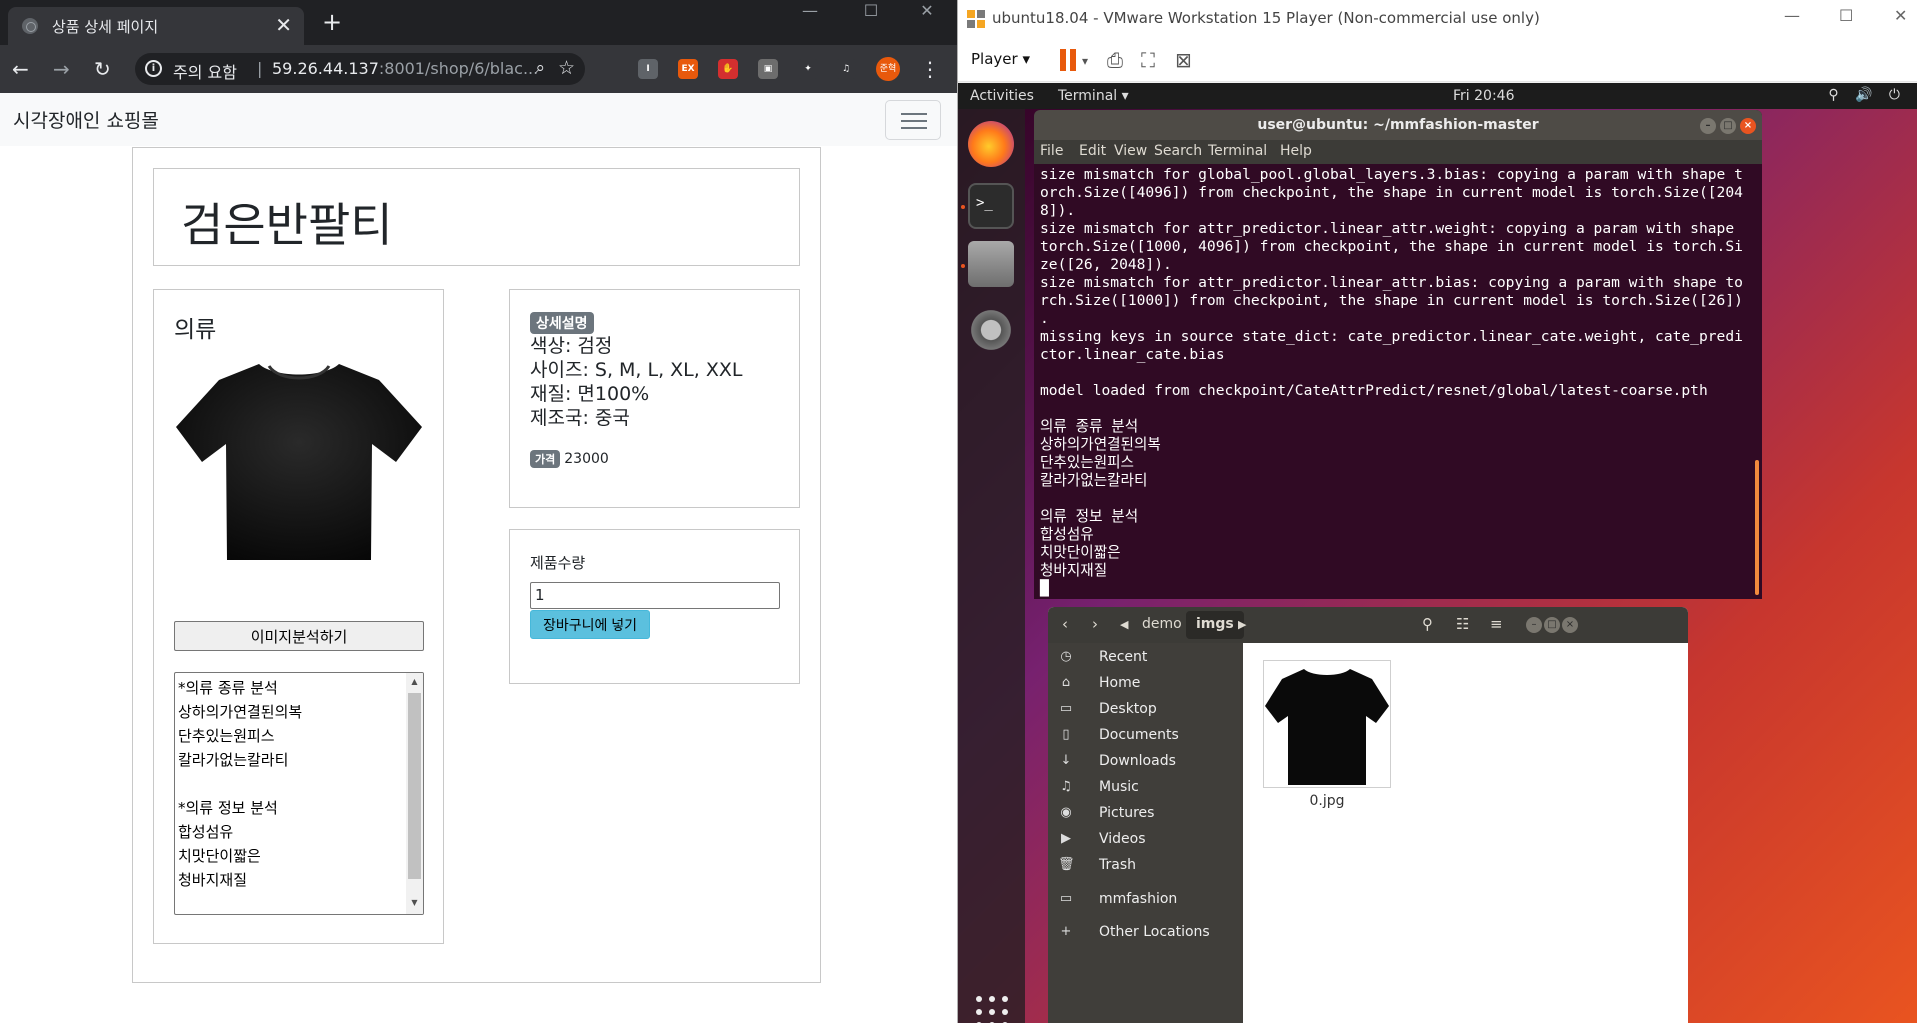  What do you see at coordinates (846, 69) in the screenshot?
I see `ext-media-icon: ♫` at bounding box center [846, 69].